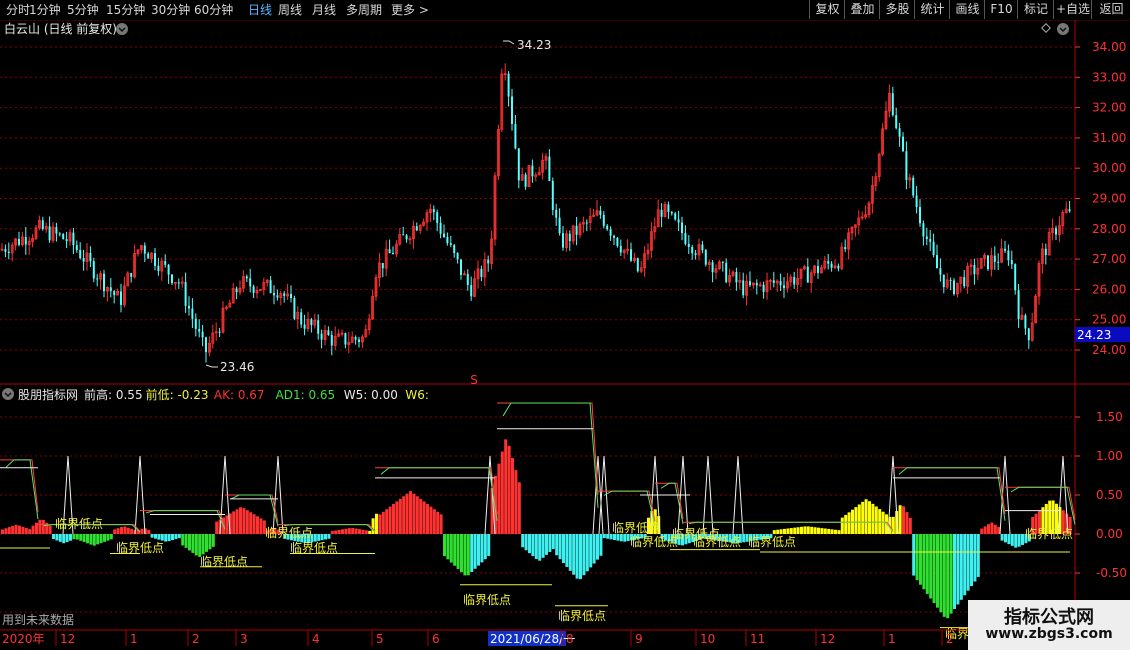  I want to click on period-tab-7: 周线, so click(290, 10).